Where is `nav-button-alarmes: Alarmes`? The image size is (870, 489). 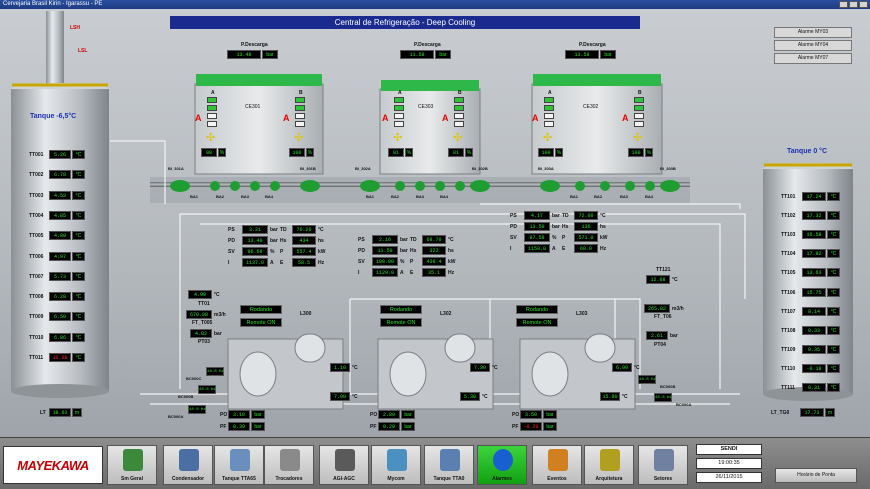
nav-button-alarmes: Alarmes is located at coordinates (502, 465).